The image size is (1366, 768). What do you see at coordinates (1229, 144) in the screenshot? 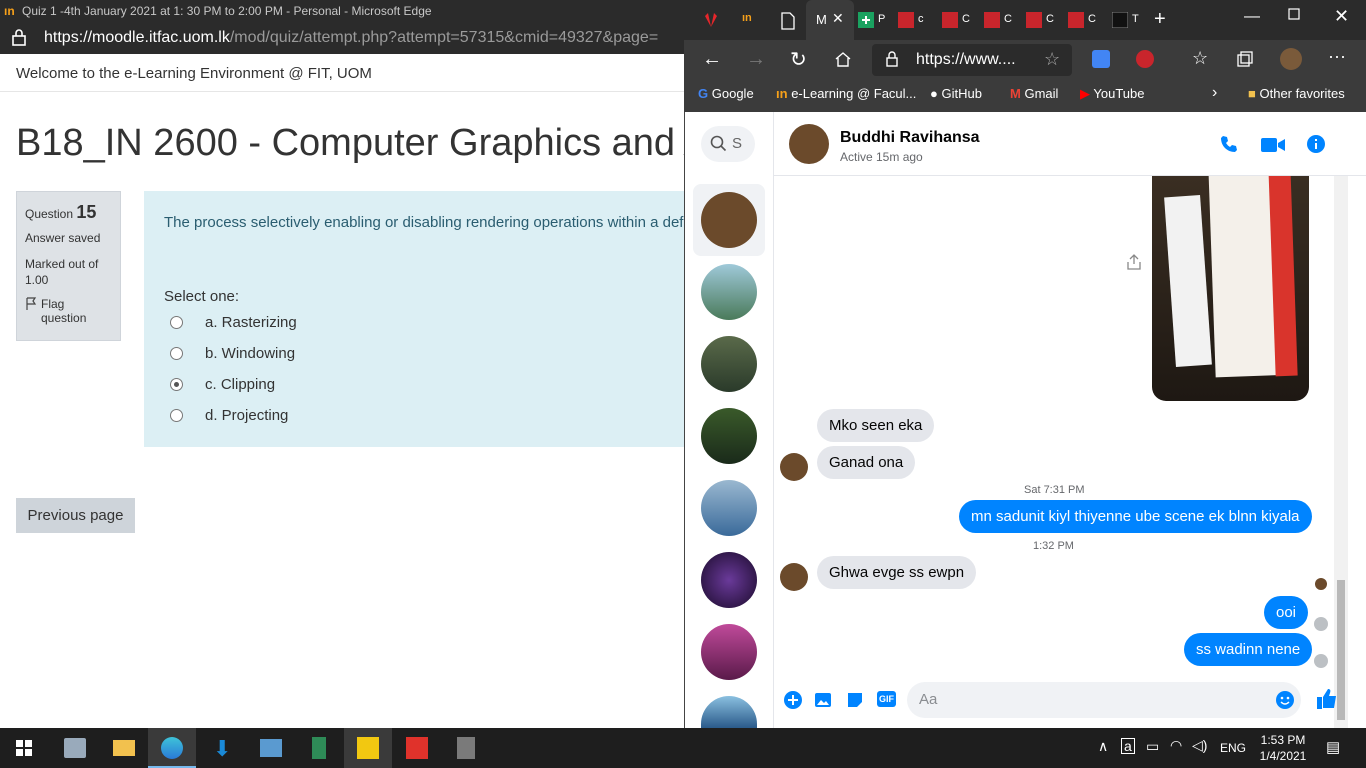
I see `phone-call-icon` at bounding box center [1229, 144].